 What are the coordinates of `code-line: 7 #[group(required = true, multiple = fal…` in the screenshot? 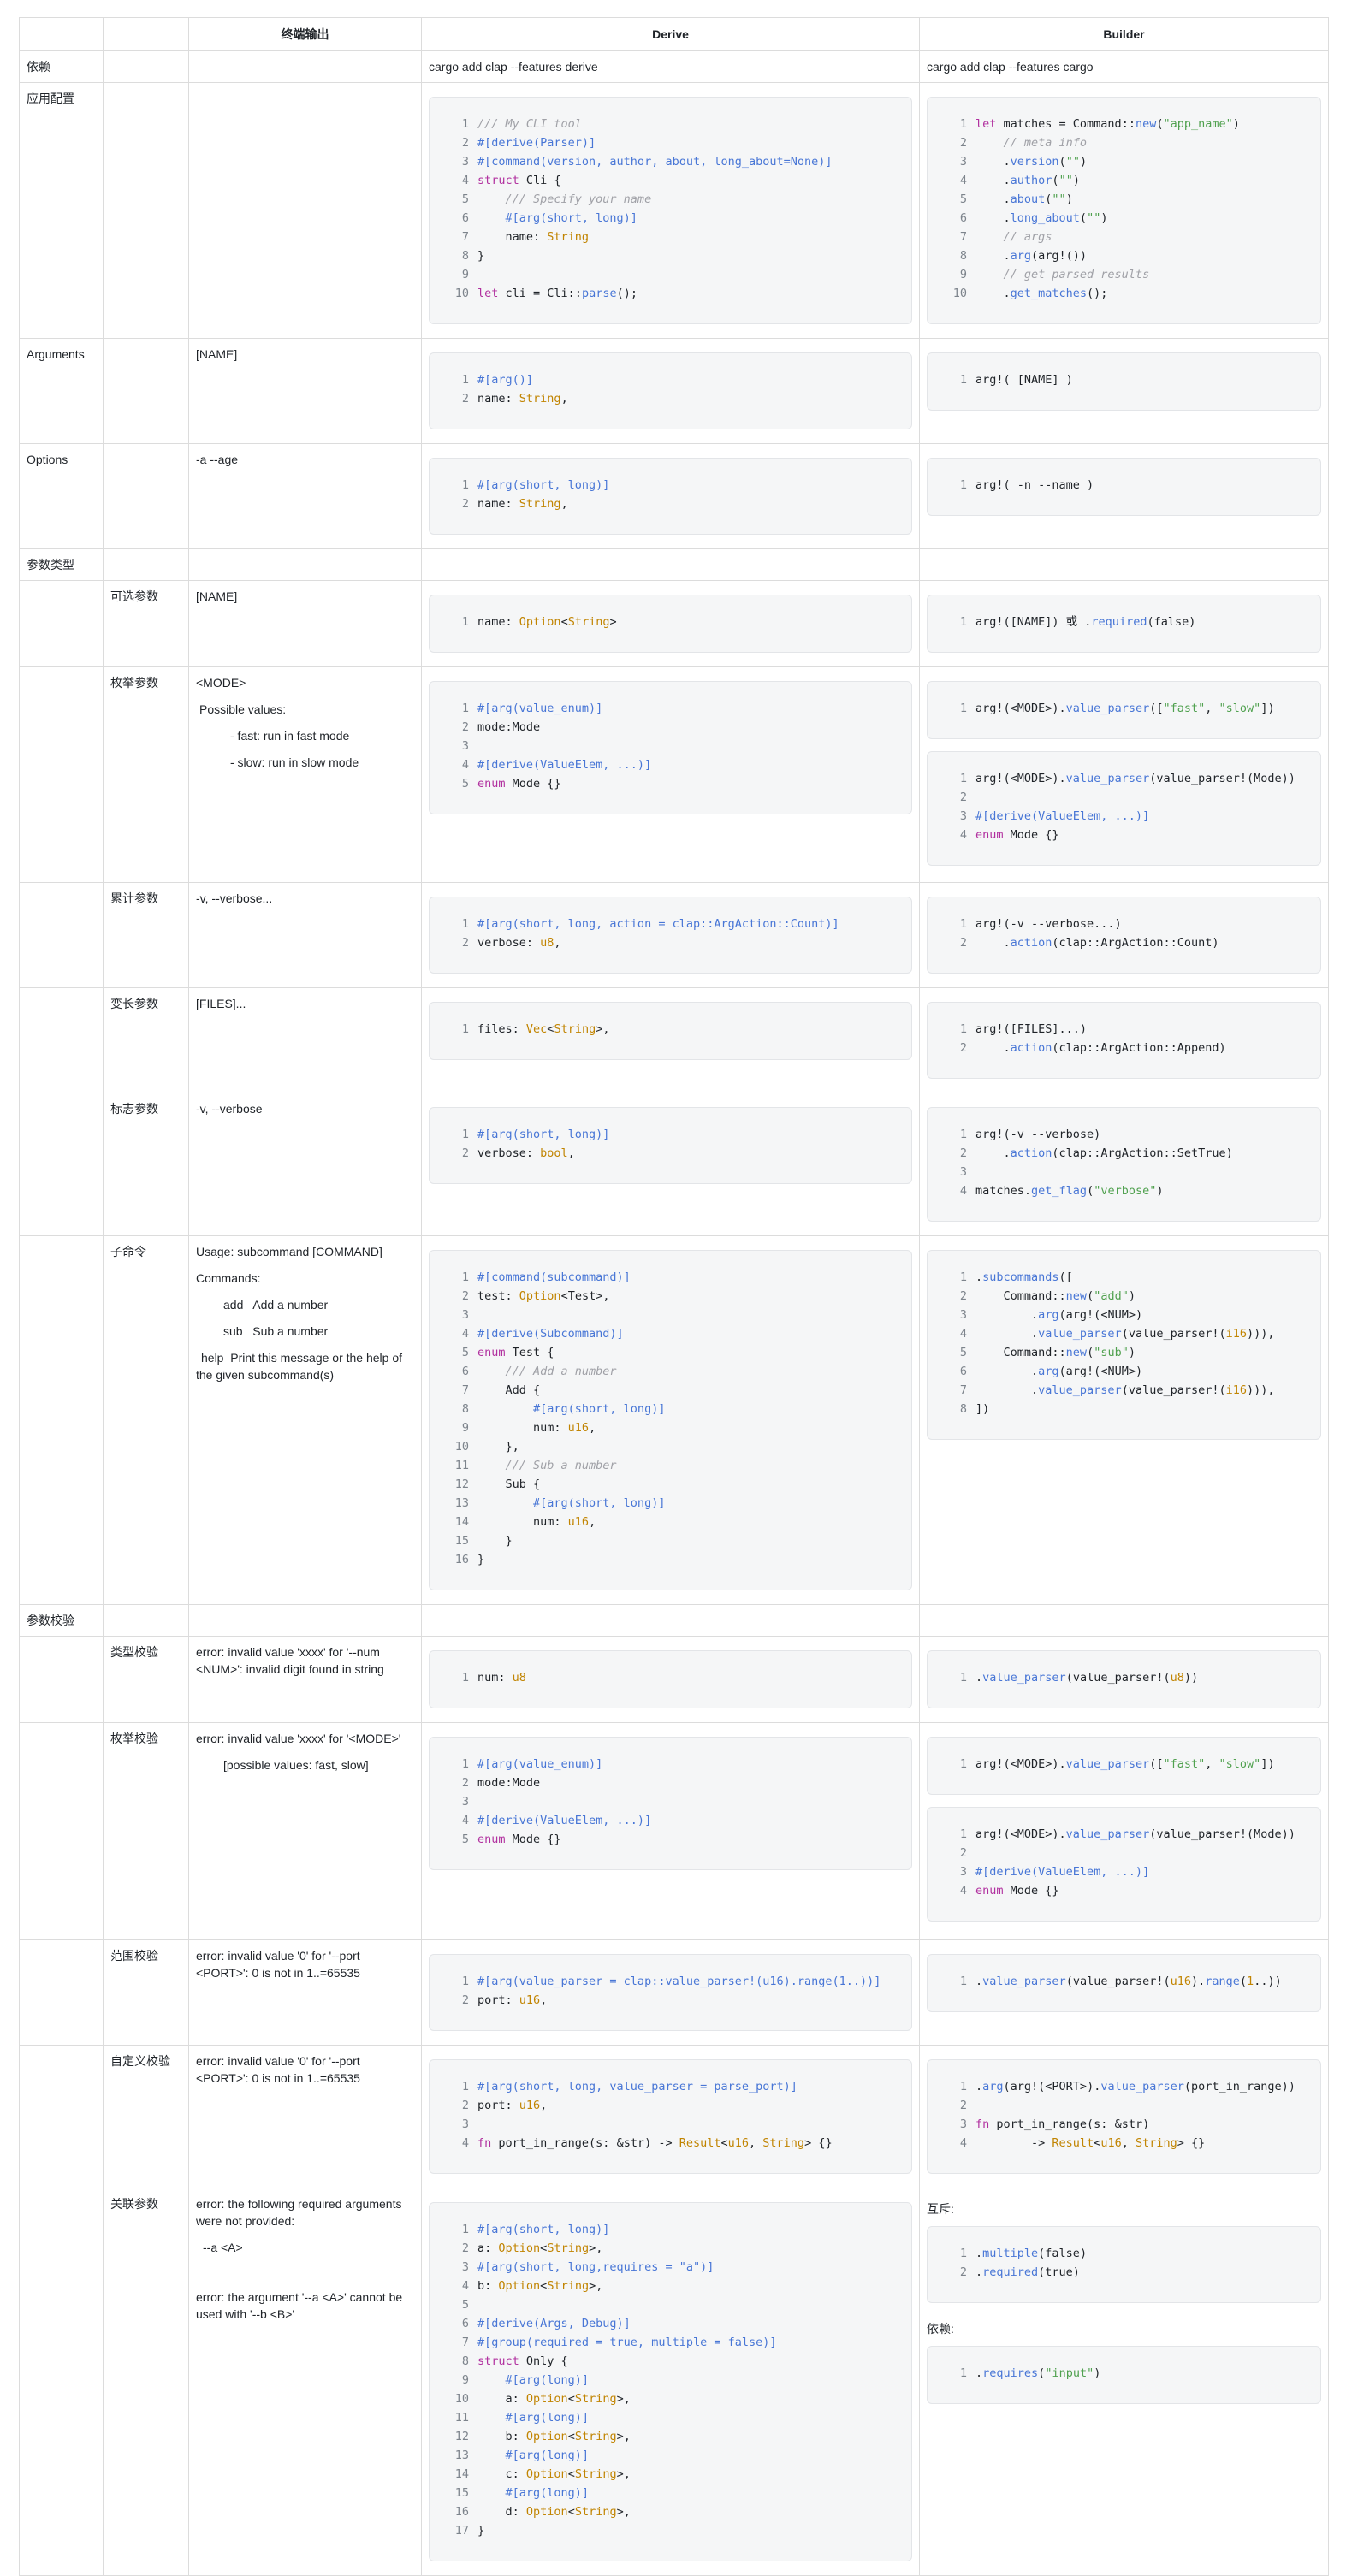 It's located at (670, 2342).